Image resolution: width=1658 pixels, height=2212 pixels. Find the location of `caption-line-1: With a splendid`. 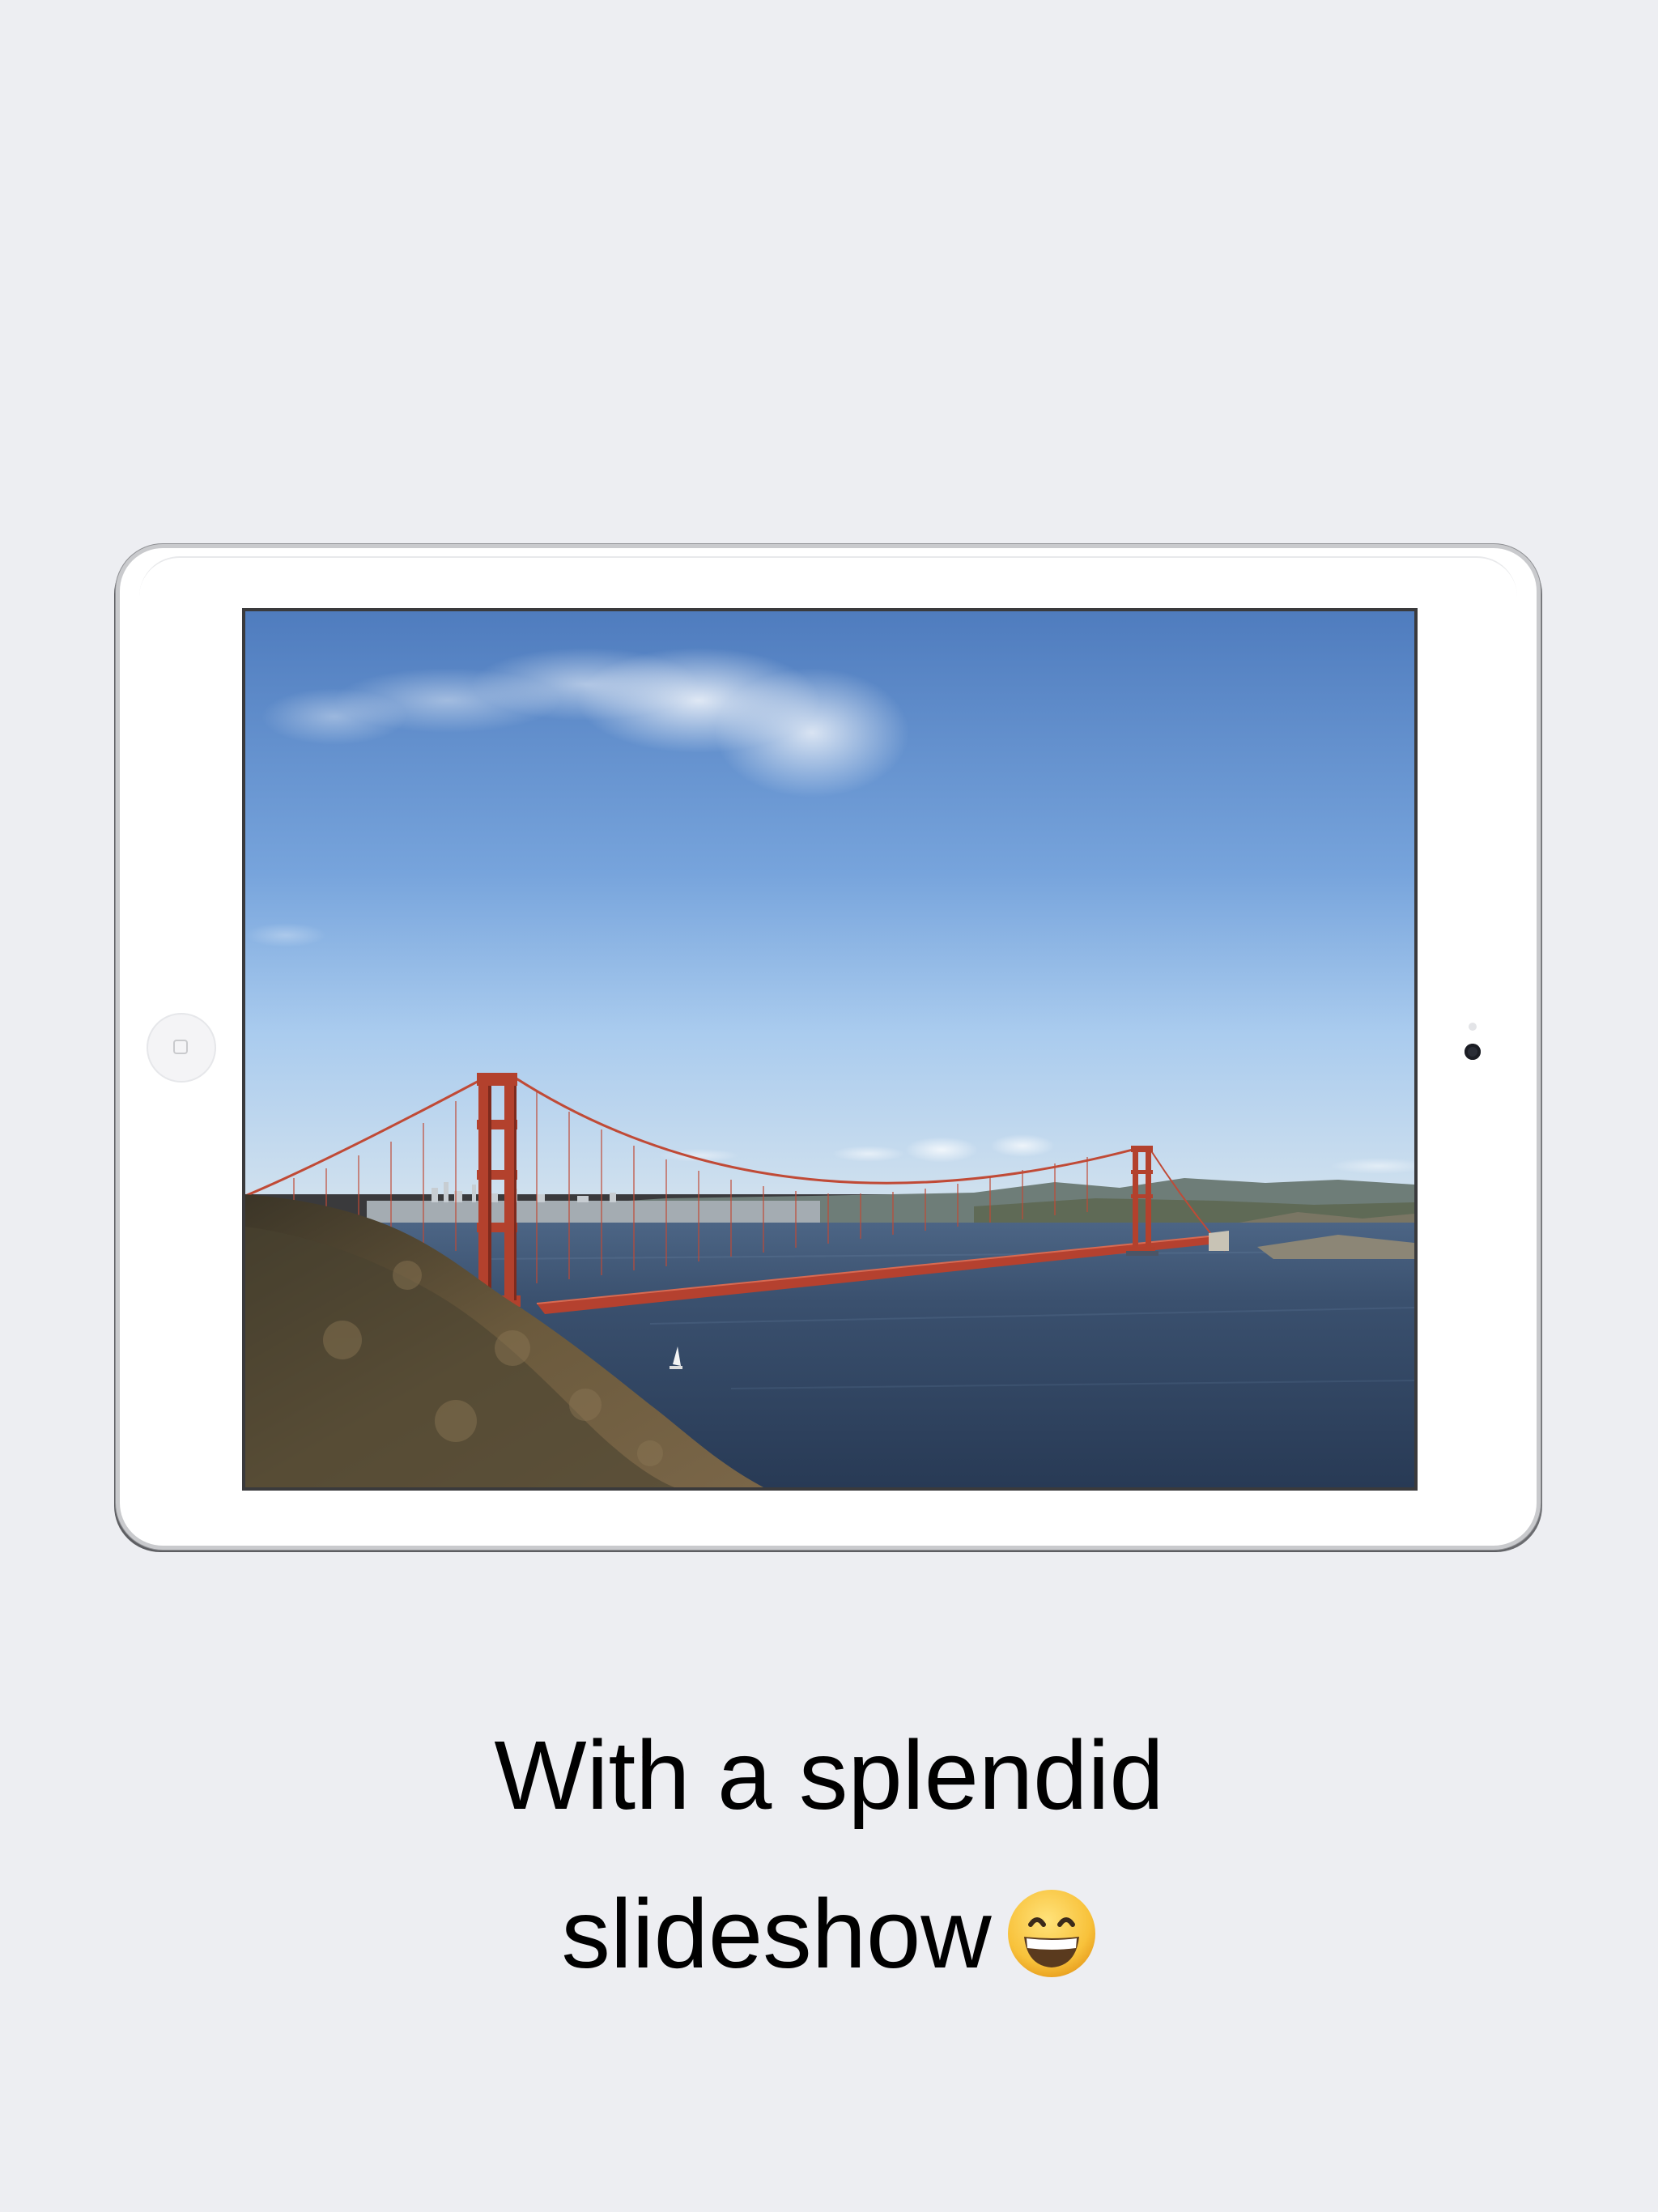

caption-line-1: With a splendid is located at coordinates (829, 1775).